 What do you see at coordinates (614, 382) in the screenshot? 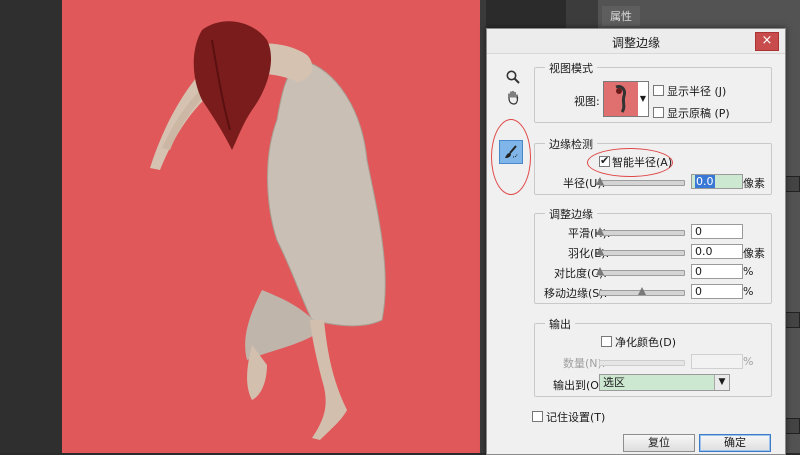
I see `output-to-value: 选区` at bounding box center [614, 382].